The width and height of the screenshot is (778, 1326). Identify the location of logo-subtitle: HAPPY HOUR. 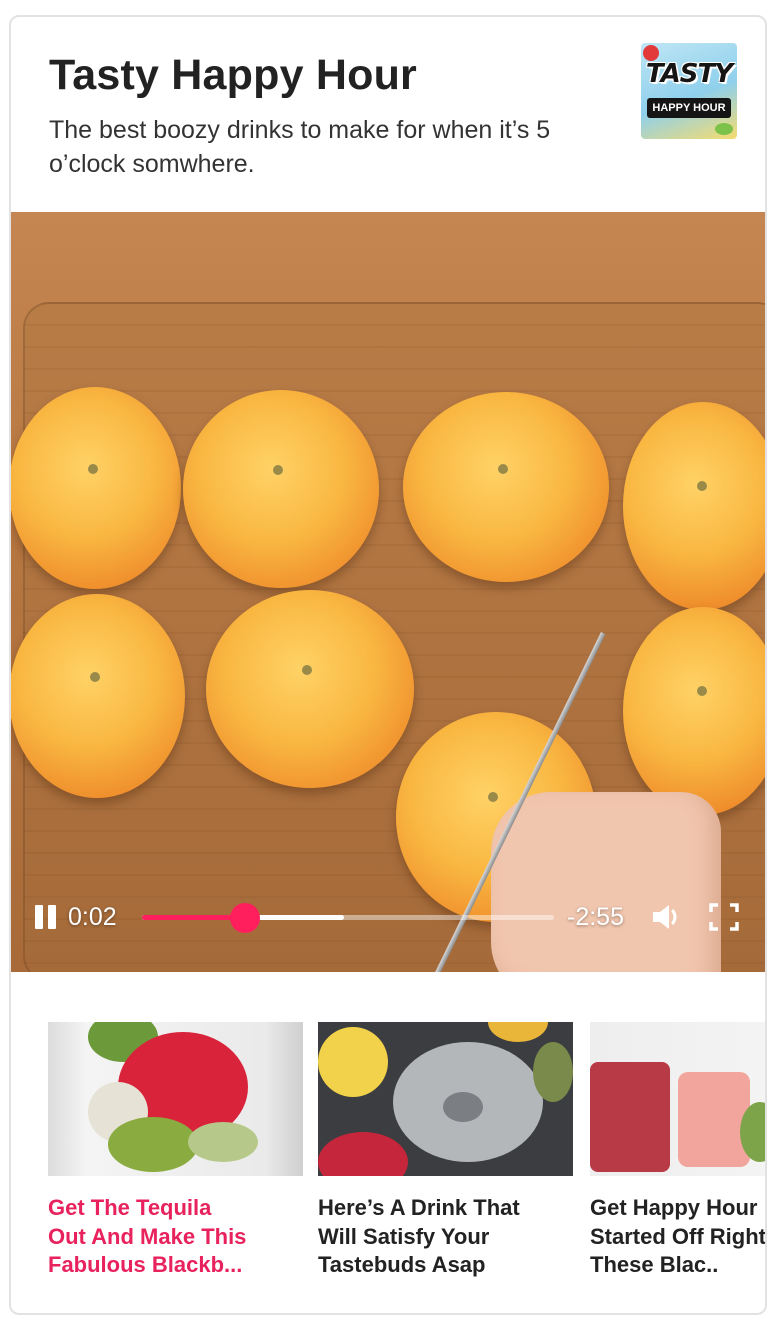
(689, 108).